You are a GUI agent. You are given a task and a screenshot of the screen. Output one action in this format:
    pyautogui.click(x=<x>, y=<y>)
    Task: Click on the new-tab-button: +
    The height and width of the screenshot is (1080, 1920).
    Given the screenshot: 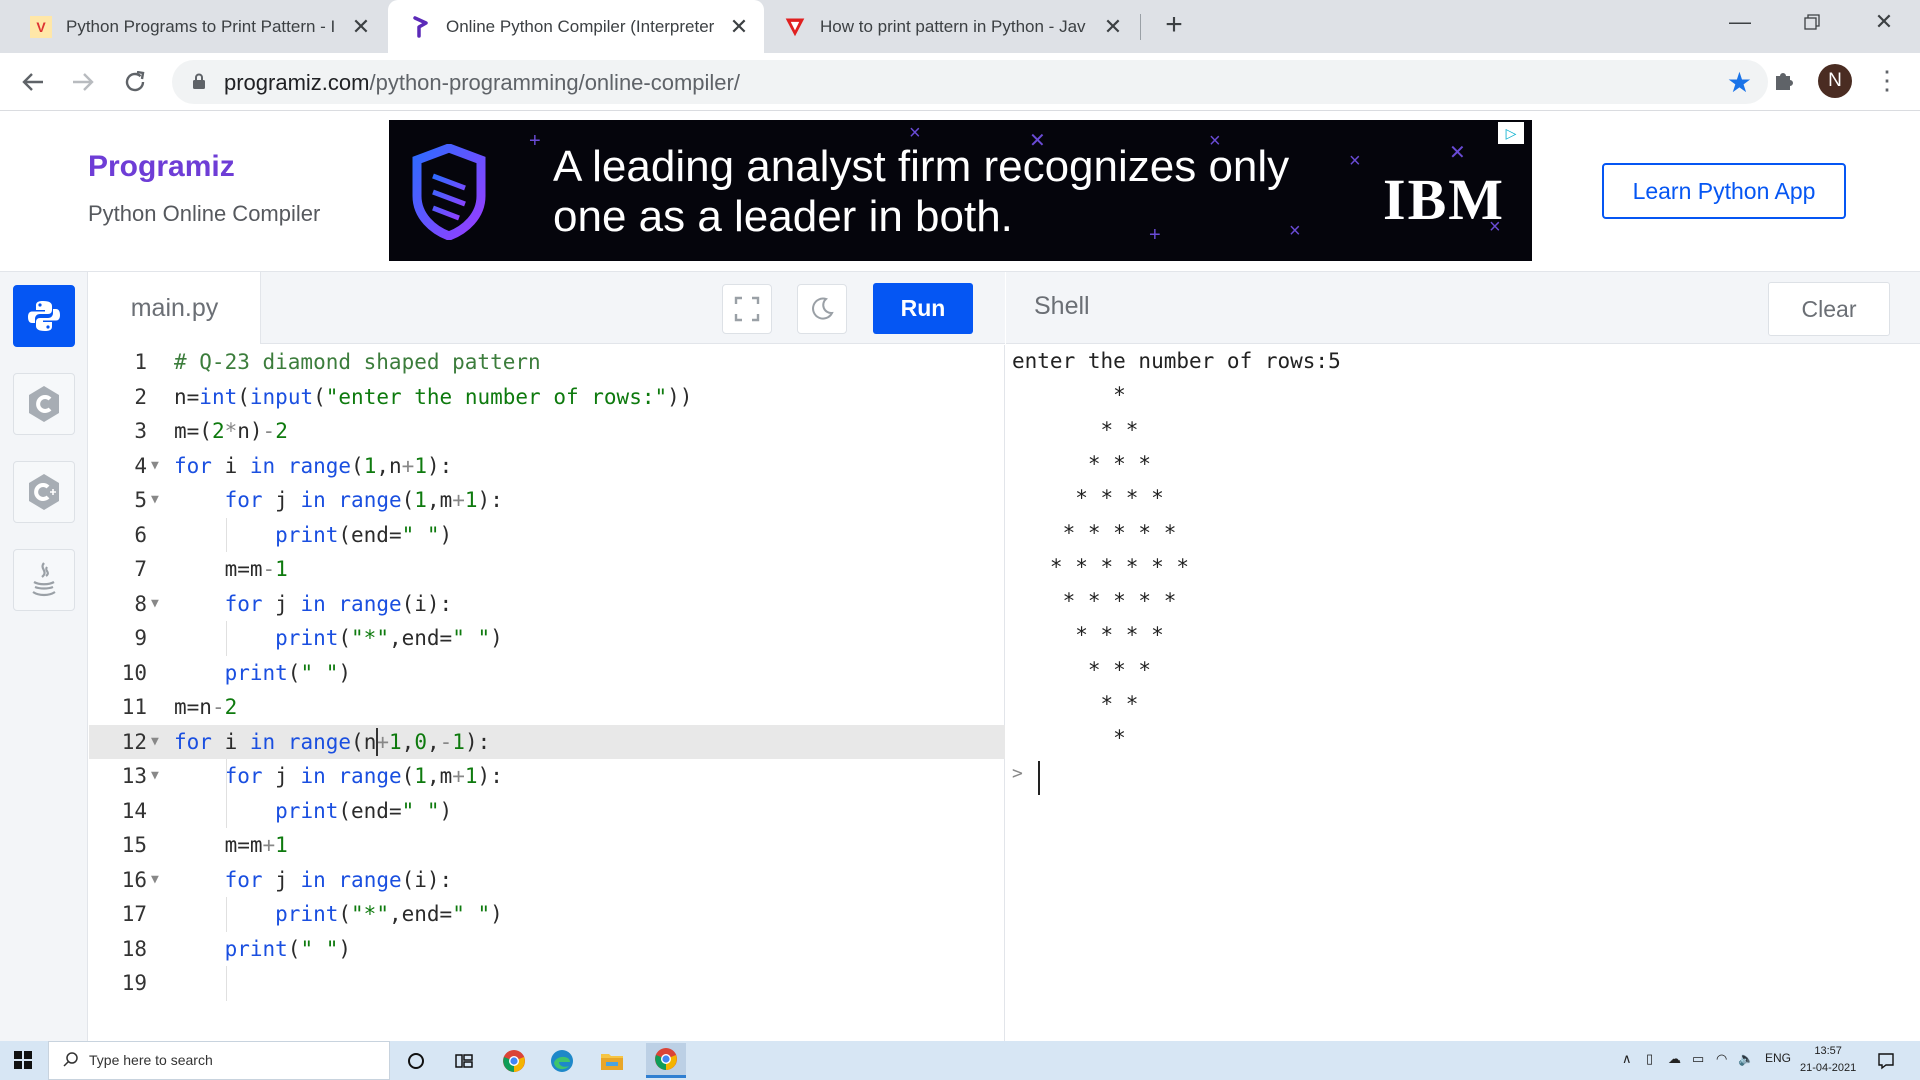 What is the action you would take?
    pyautogui.click(x=1174, y=26)
    